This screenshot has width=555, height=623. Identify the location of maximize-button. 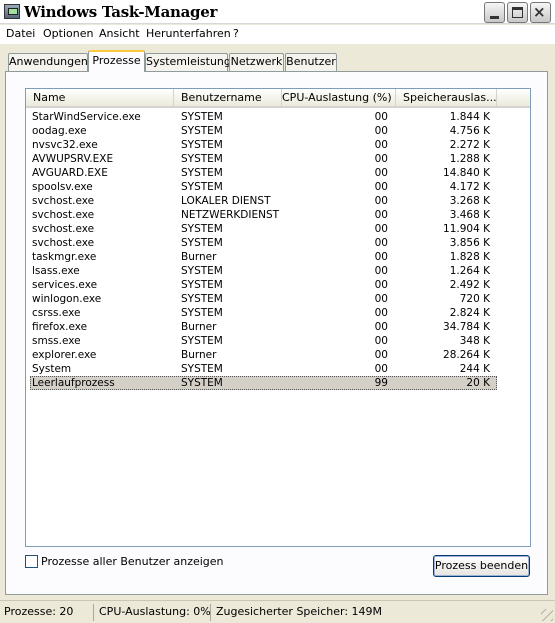
(517, 12).